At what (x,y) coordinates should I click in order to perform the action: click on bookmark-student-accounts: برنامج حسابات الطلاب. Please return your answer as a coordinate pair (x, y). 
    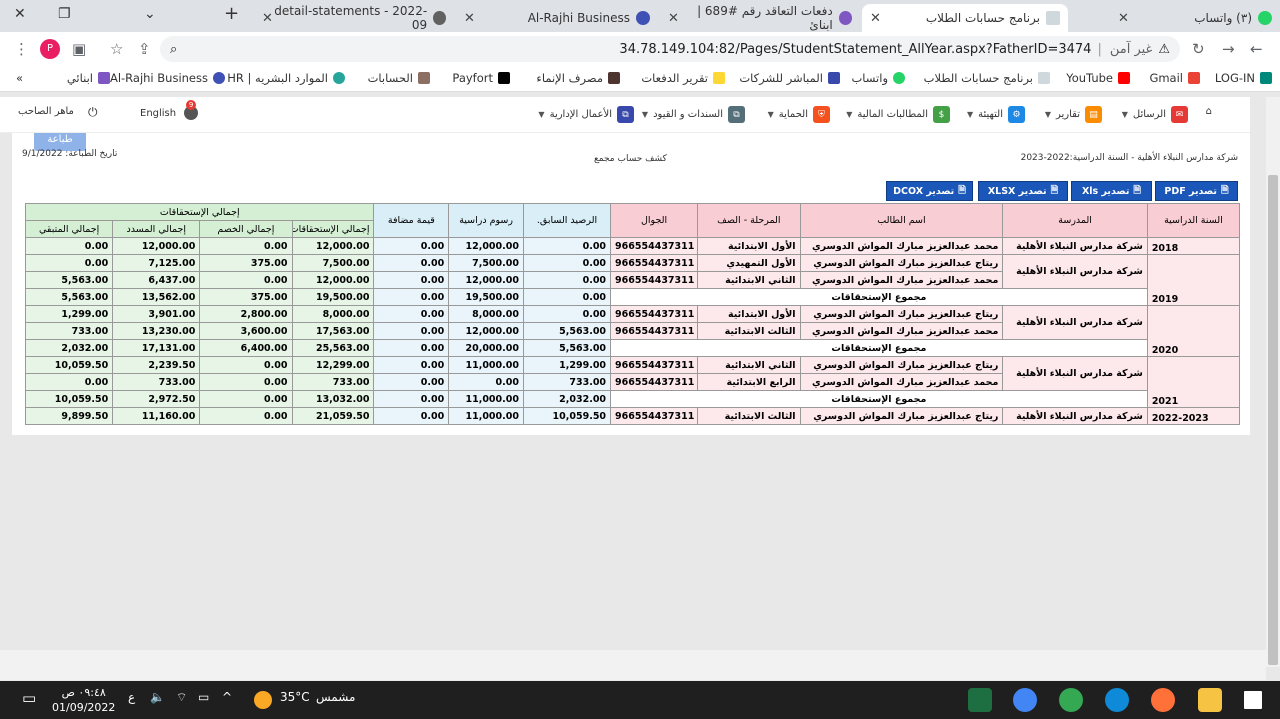
    Looking at the image, I should click on (987, 78).